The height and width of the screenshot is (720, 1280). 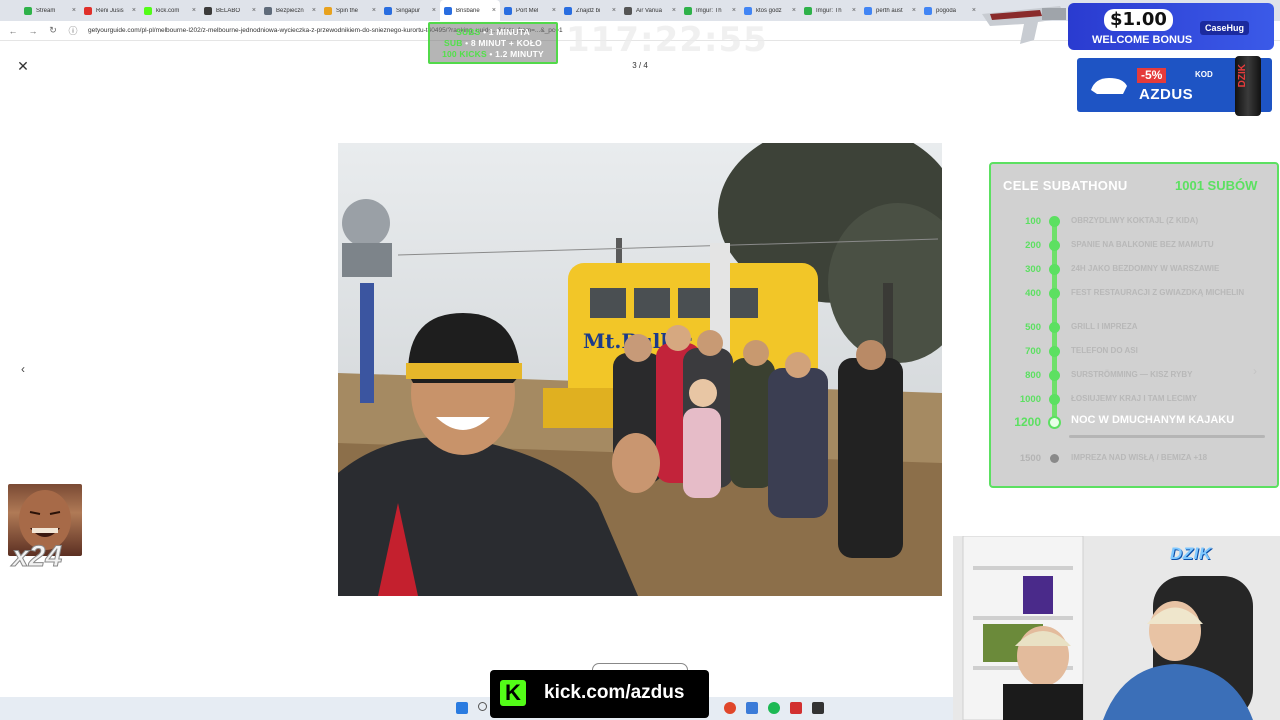 I want to click on timer-rule-value: • 8 MINUT + KOŁO, so click(x=503, y=42).